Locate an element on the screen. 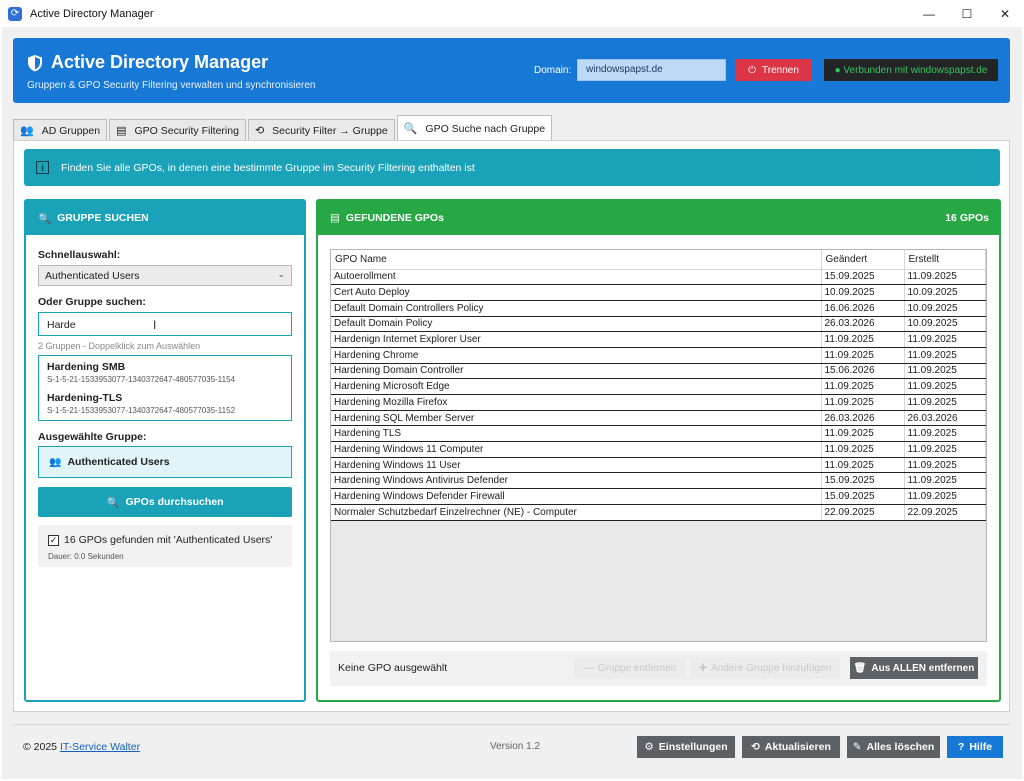  modified-cell: 26.03.2026 is located at coordinates (863, 418).